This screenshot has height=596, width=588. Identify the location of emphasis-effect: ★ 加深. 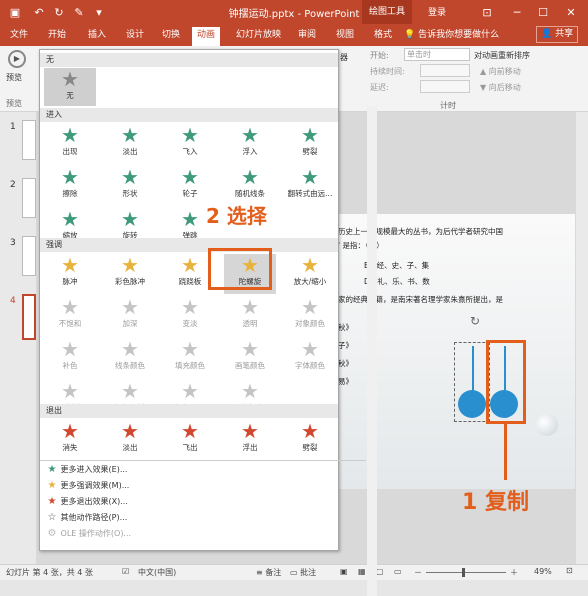
(130, 316).